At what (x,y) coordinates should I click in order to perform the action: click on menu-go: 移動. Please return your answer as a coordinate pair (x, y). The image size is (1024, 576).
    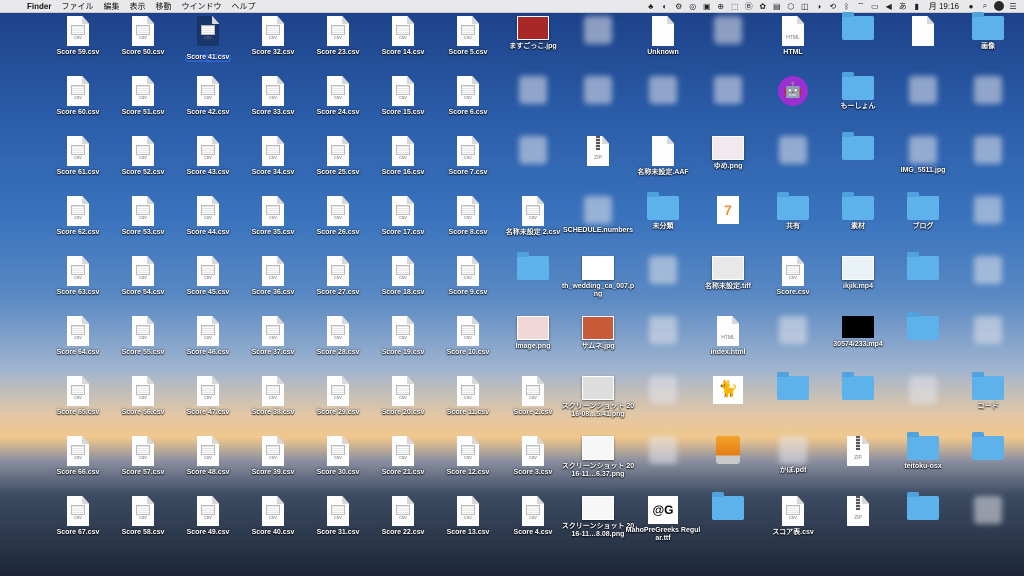
    Looking at the image, I should click on (163, 6).